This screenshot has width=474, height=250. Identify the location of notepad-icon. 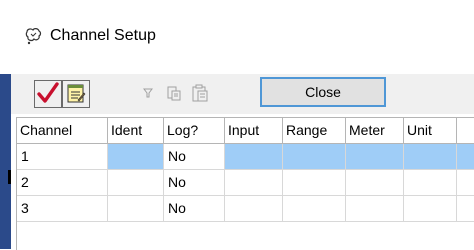
(76, 94).